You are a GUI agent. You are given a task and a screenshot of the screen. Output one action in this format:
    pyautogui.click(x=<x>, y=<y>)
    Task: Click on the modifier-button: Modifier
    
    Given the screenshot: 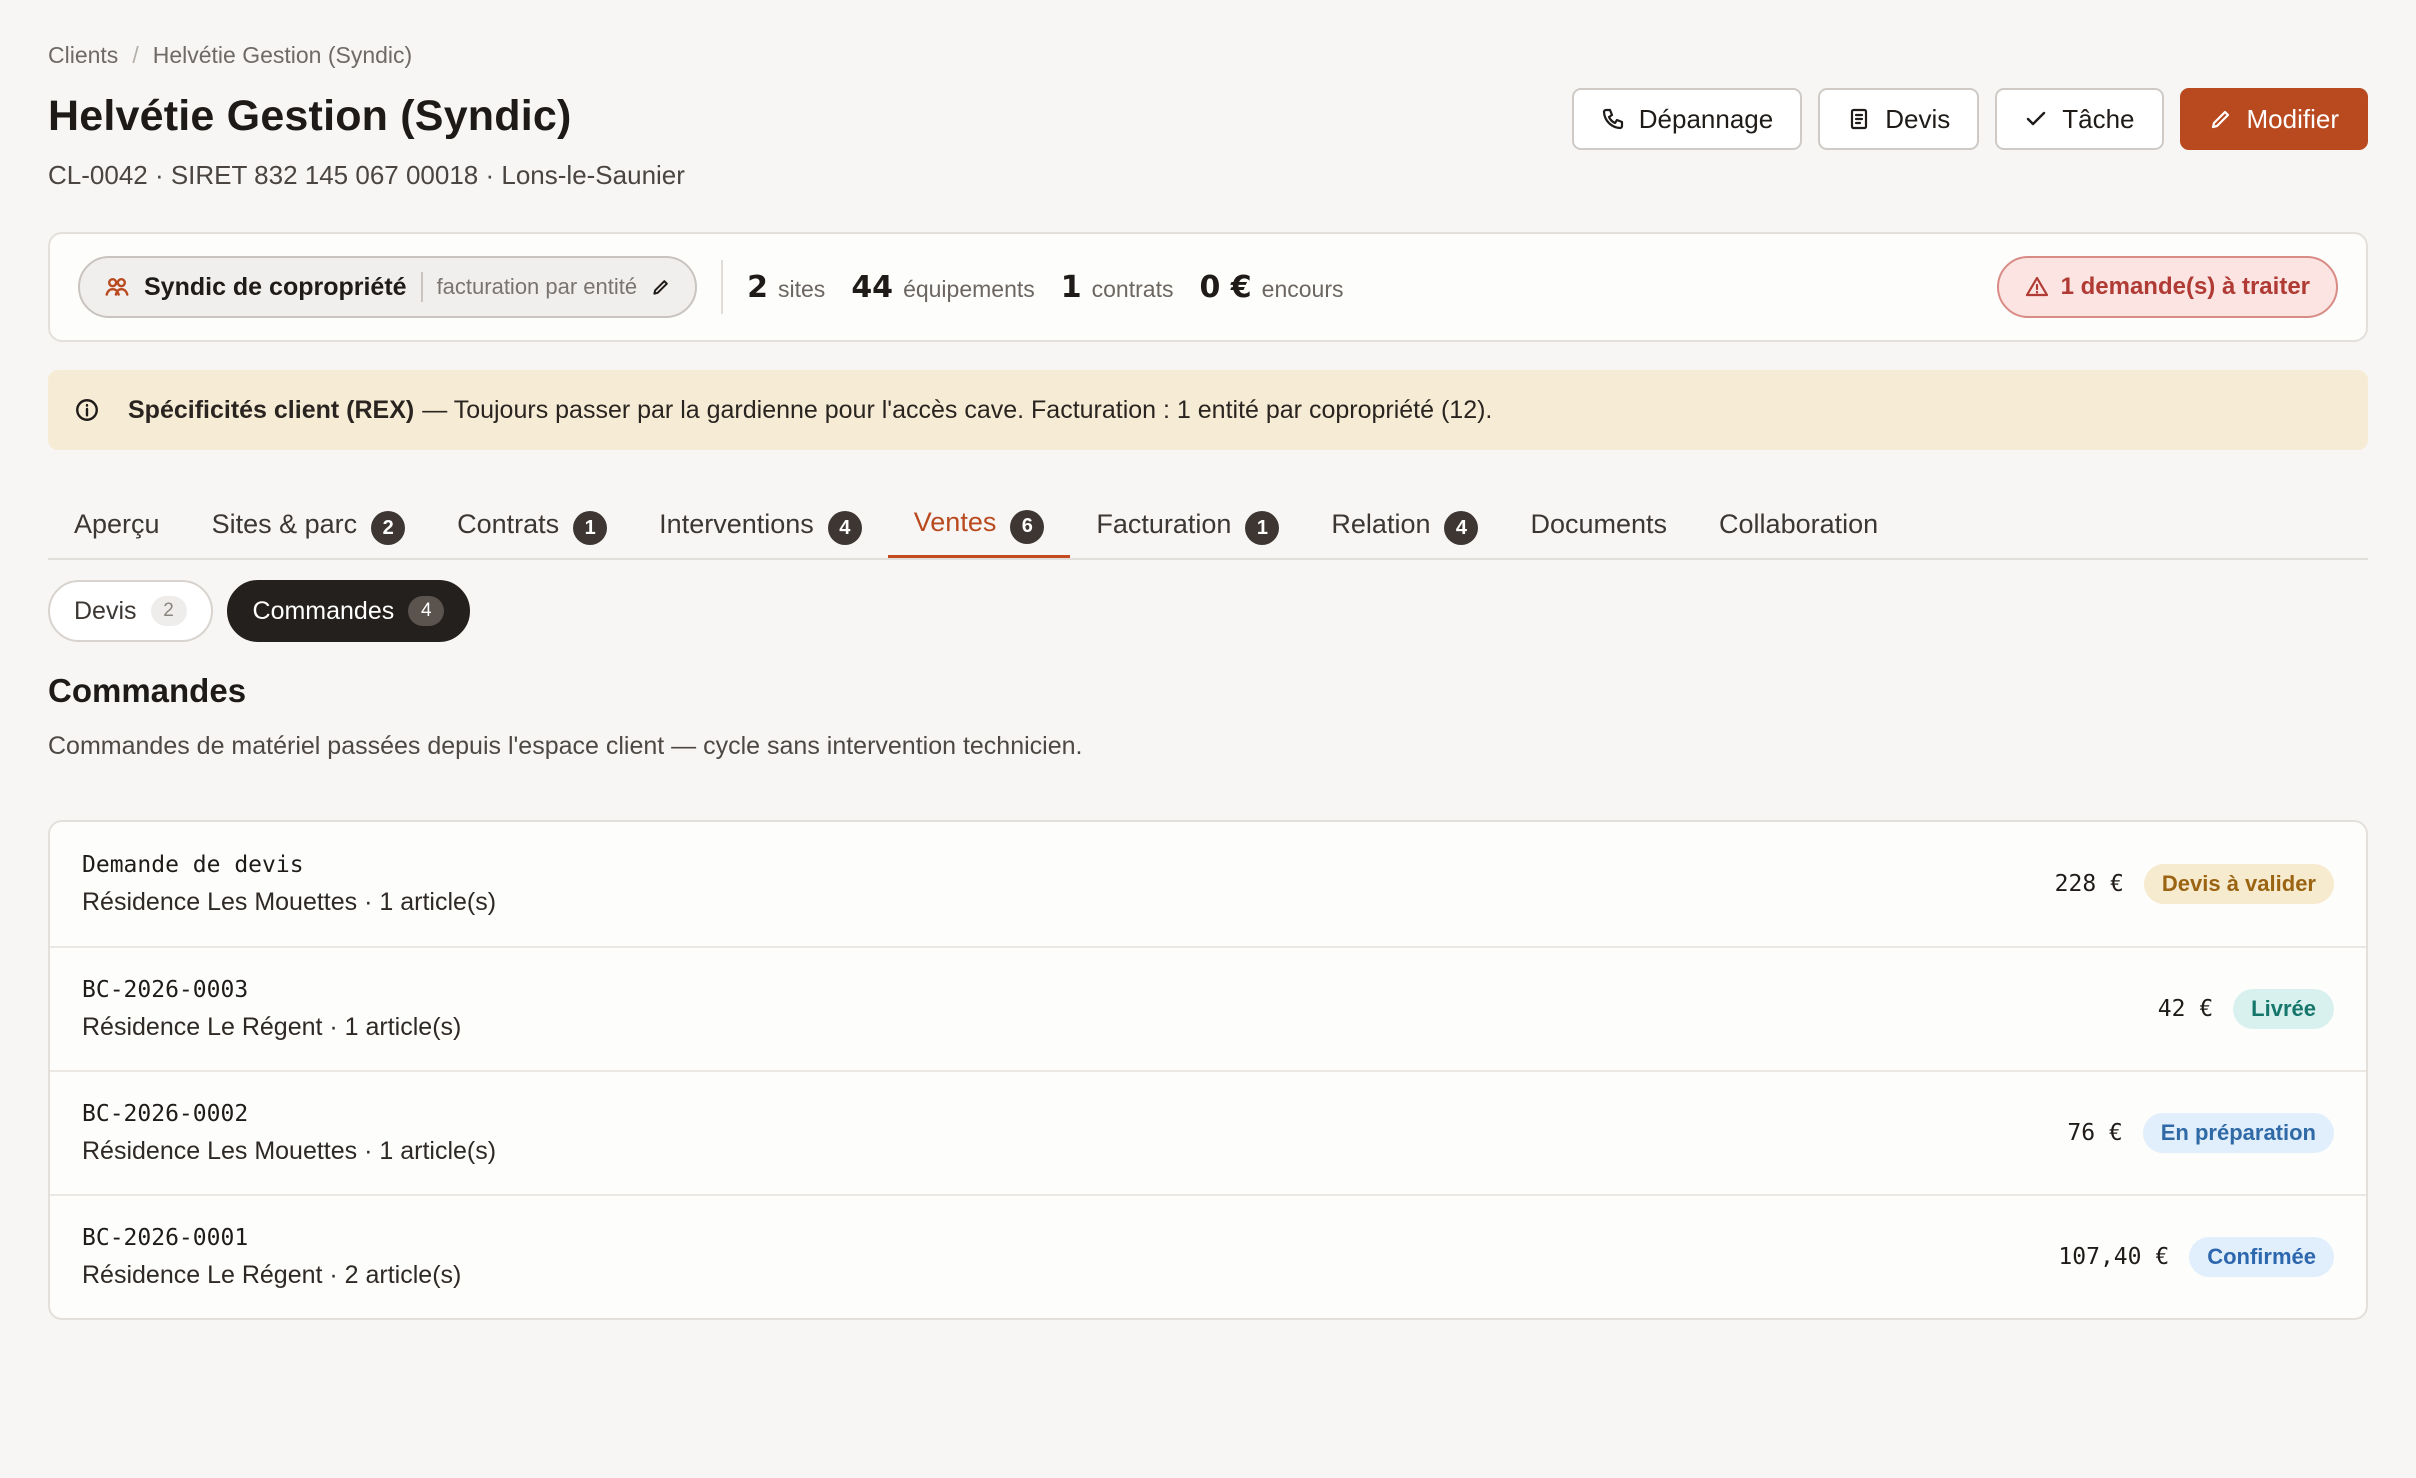 What is the action you would take?
    pyautogui.click(x=2273, y=119)
    